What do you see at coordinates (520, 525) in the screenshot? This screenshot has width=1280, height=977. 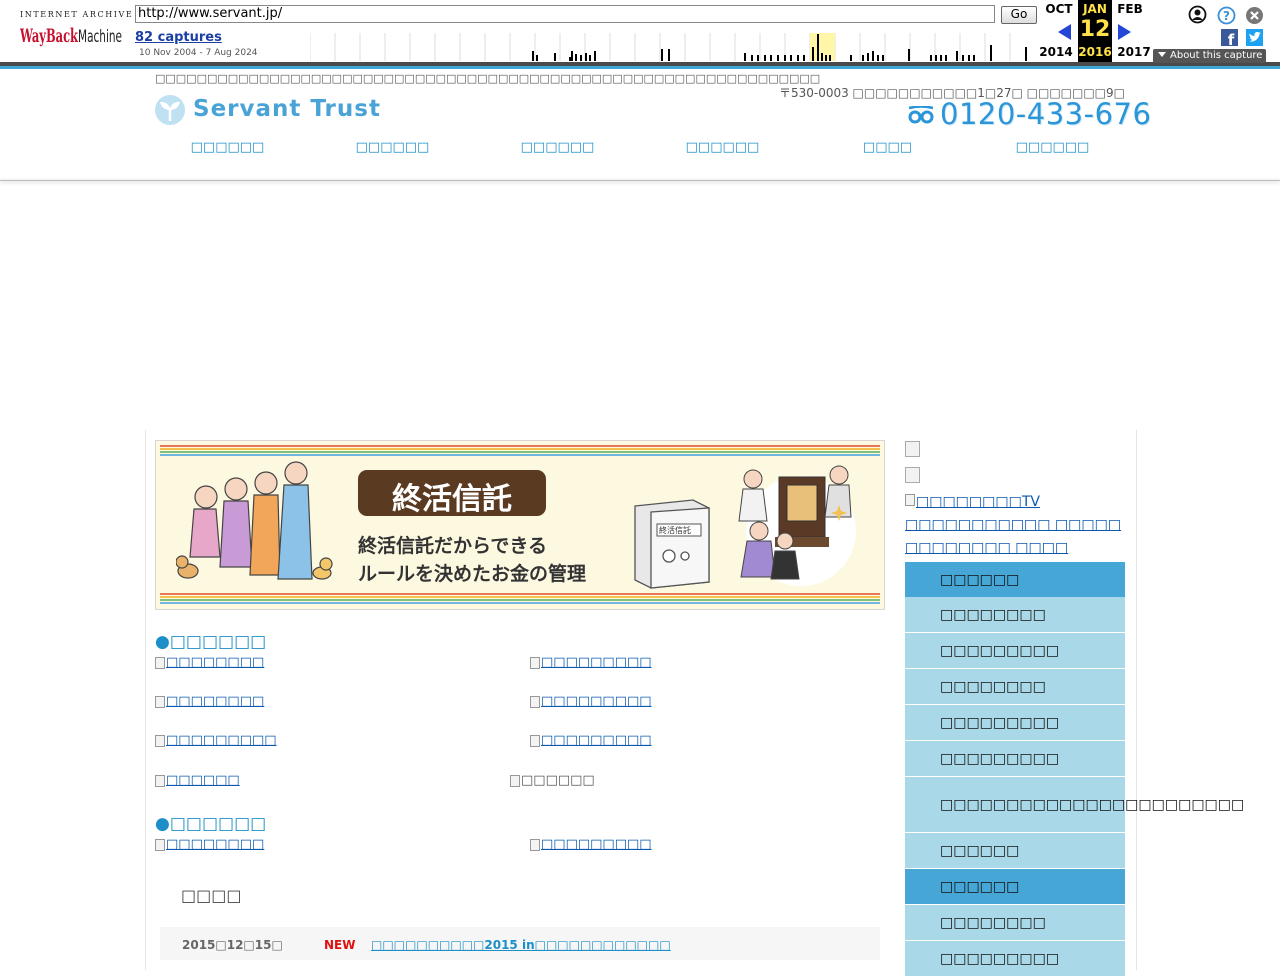 I see `shukatsu-trust-banner: 終活信託 終活信託だからできる ルールを決めたお金の管理 終活信託` at bounding box center [520, 525].